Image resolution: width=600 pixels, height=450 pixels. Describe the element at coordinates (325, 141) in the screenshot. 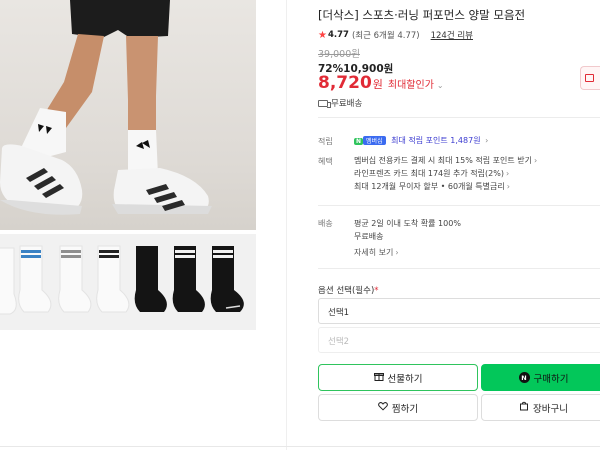

I see `points-label: 적립` at that location.